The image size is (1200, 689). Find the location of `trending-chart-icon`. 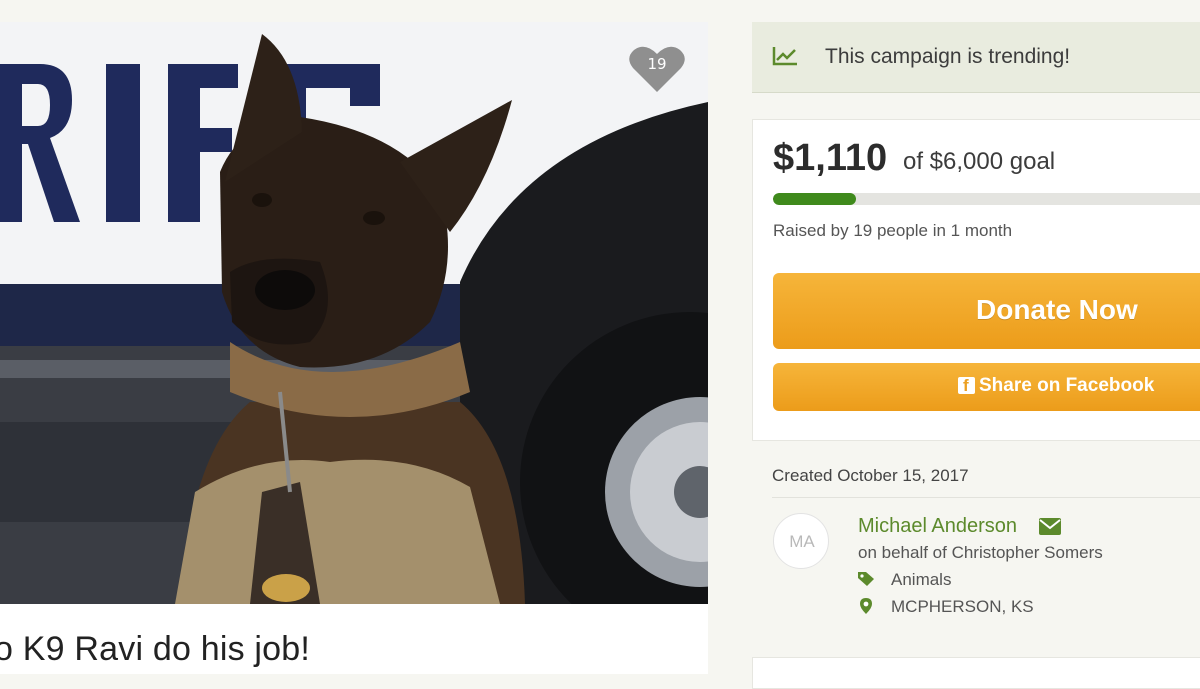

trending-chart-icon is located at coordinates (784, 56).